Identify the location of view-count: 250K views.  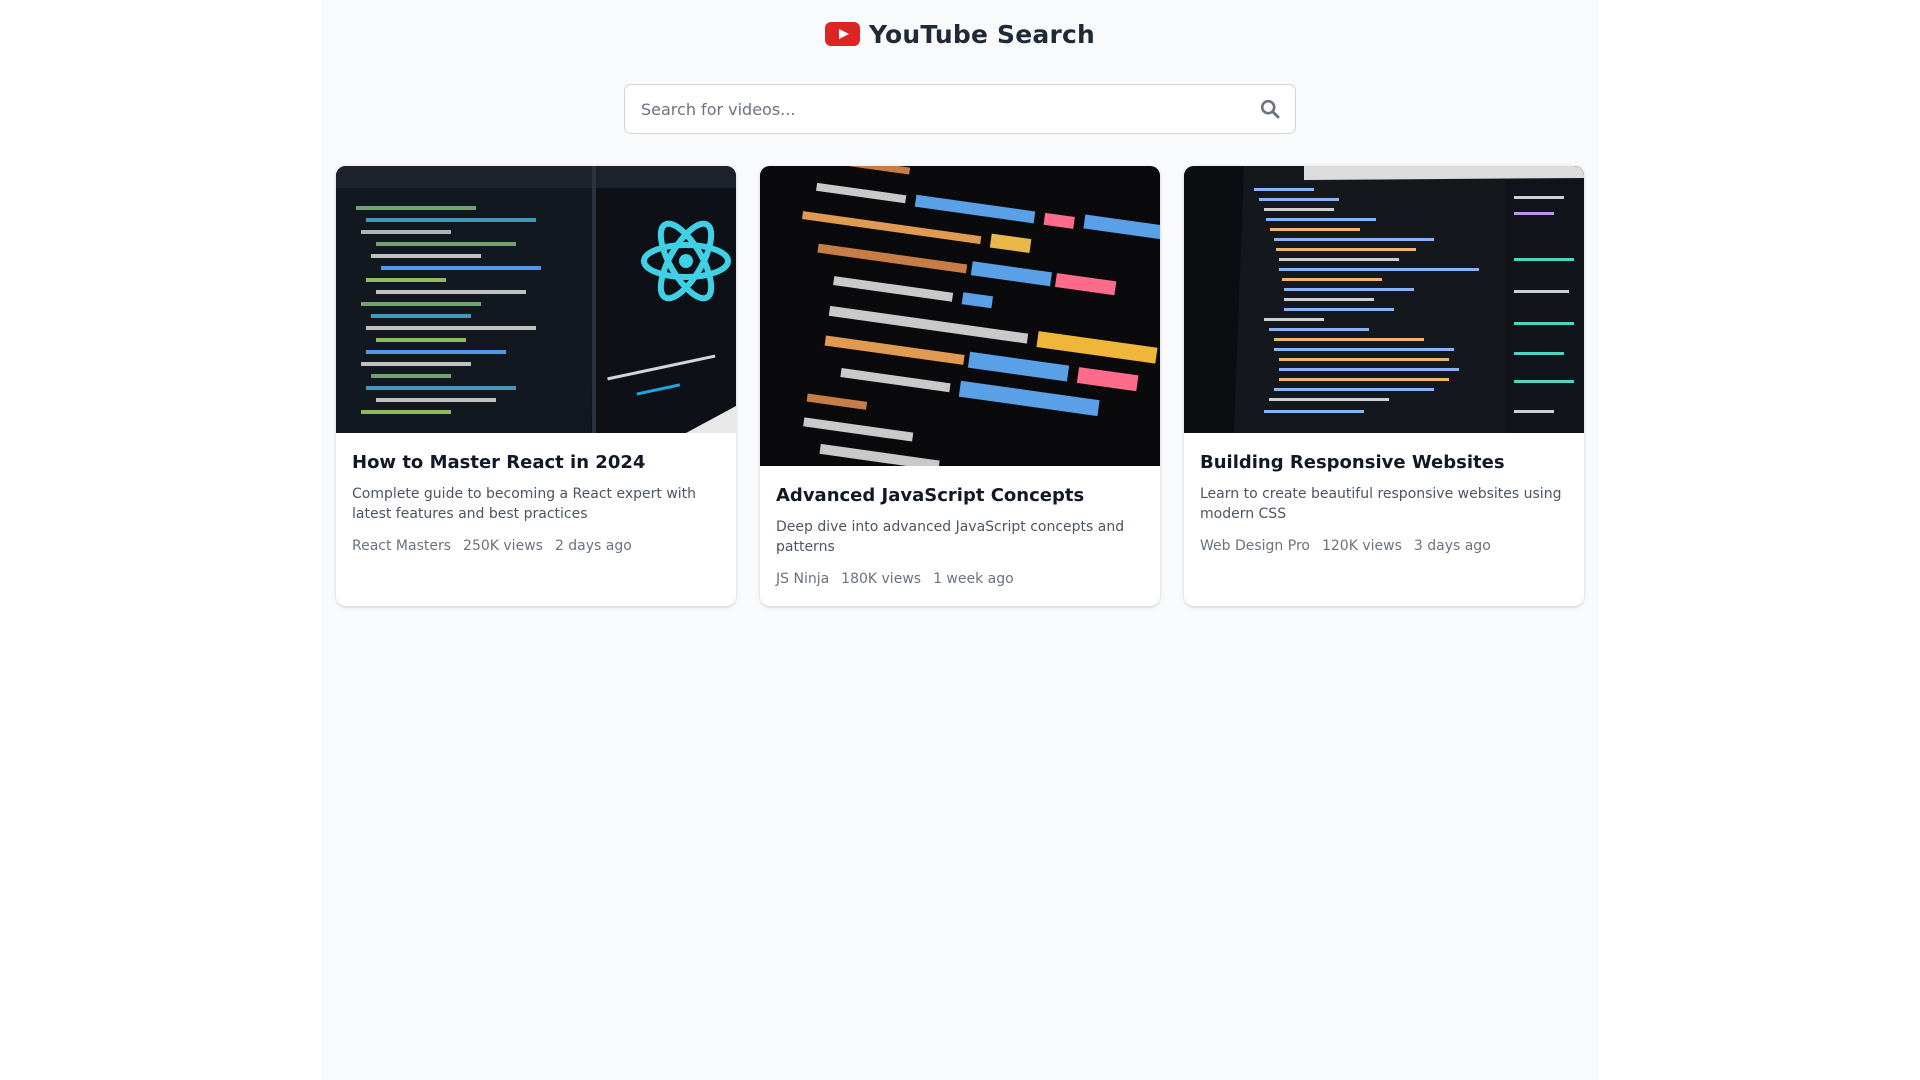
(503, 546).